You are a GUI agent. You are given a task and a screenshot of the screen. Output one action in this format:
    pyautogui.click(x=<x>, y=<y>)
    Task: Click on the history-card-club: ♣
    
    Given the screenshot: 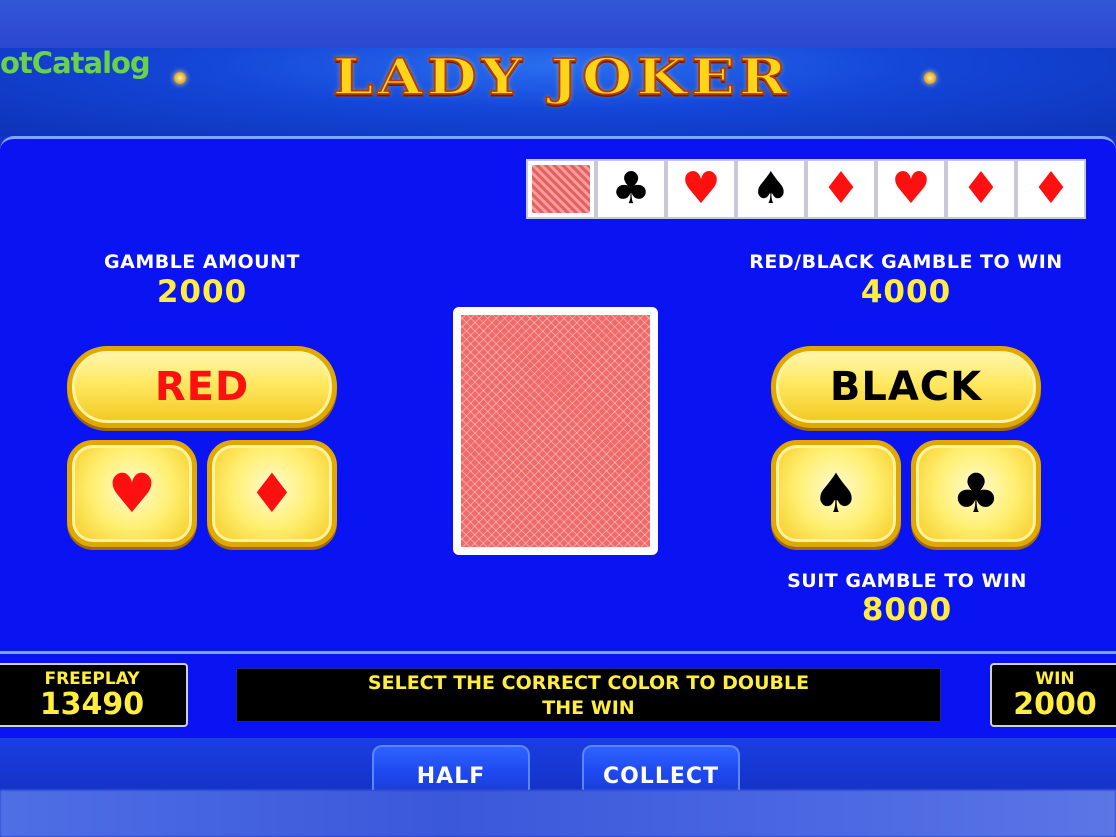 What is the action you would take?
    pyautogui.click(x=631, y=189)
    